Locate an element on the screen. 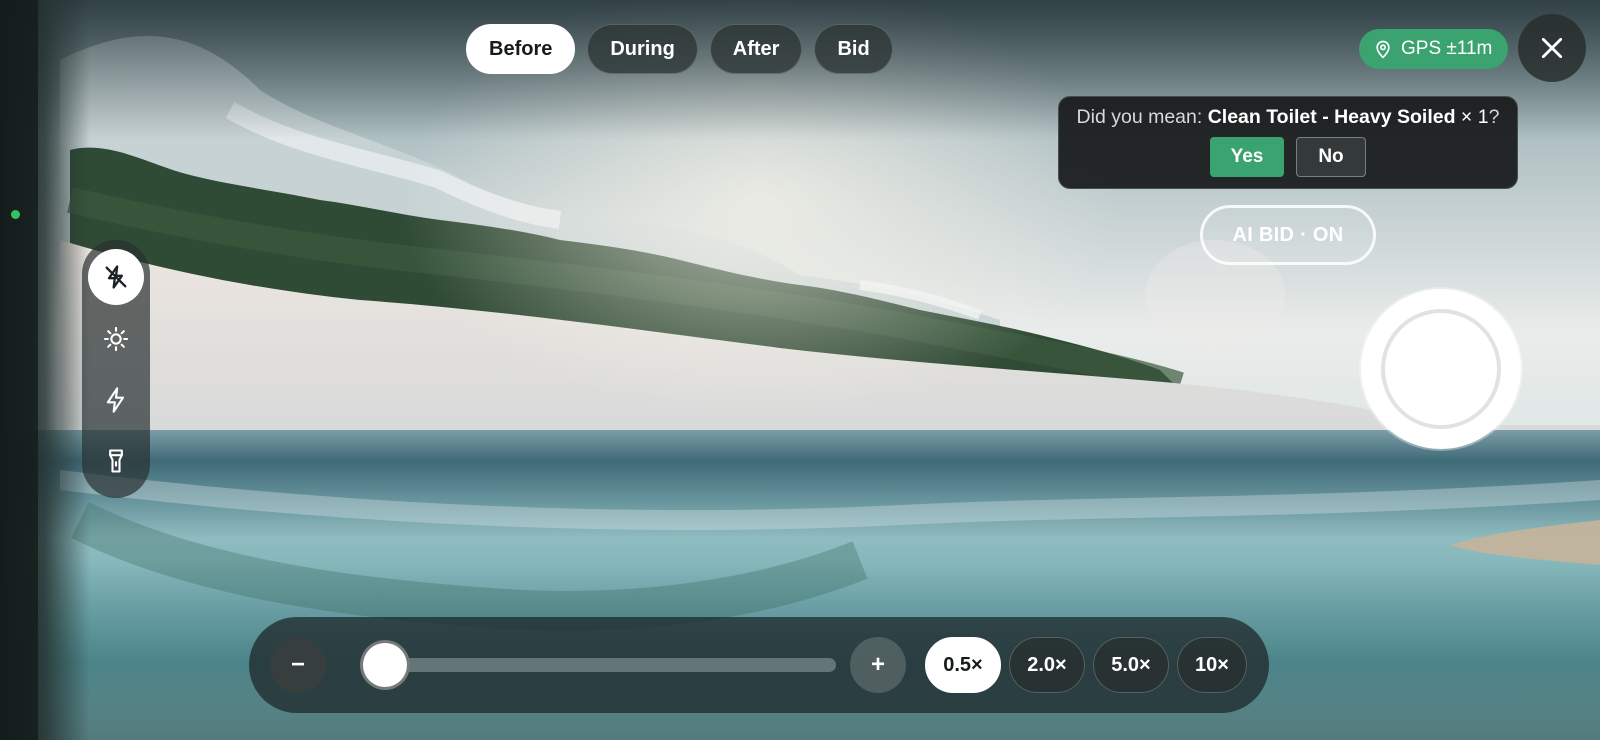 The image size is (1600, 740). flashlight-icon is located at coordinates (116, 461).